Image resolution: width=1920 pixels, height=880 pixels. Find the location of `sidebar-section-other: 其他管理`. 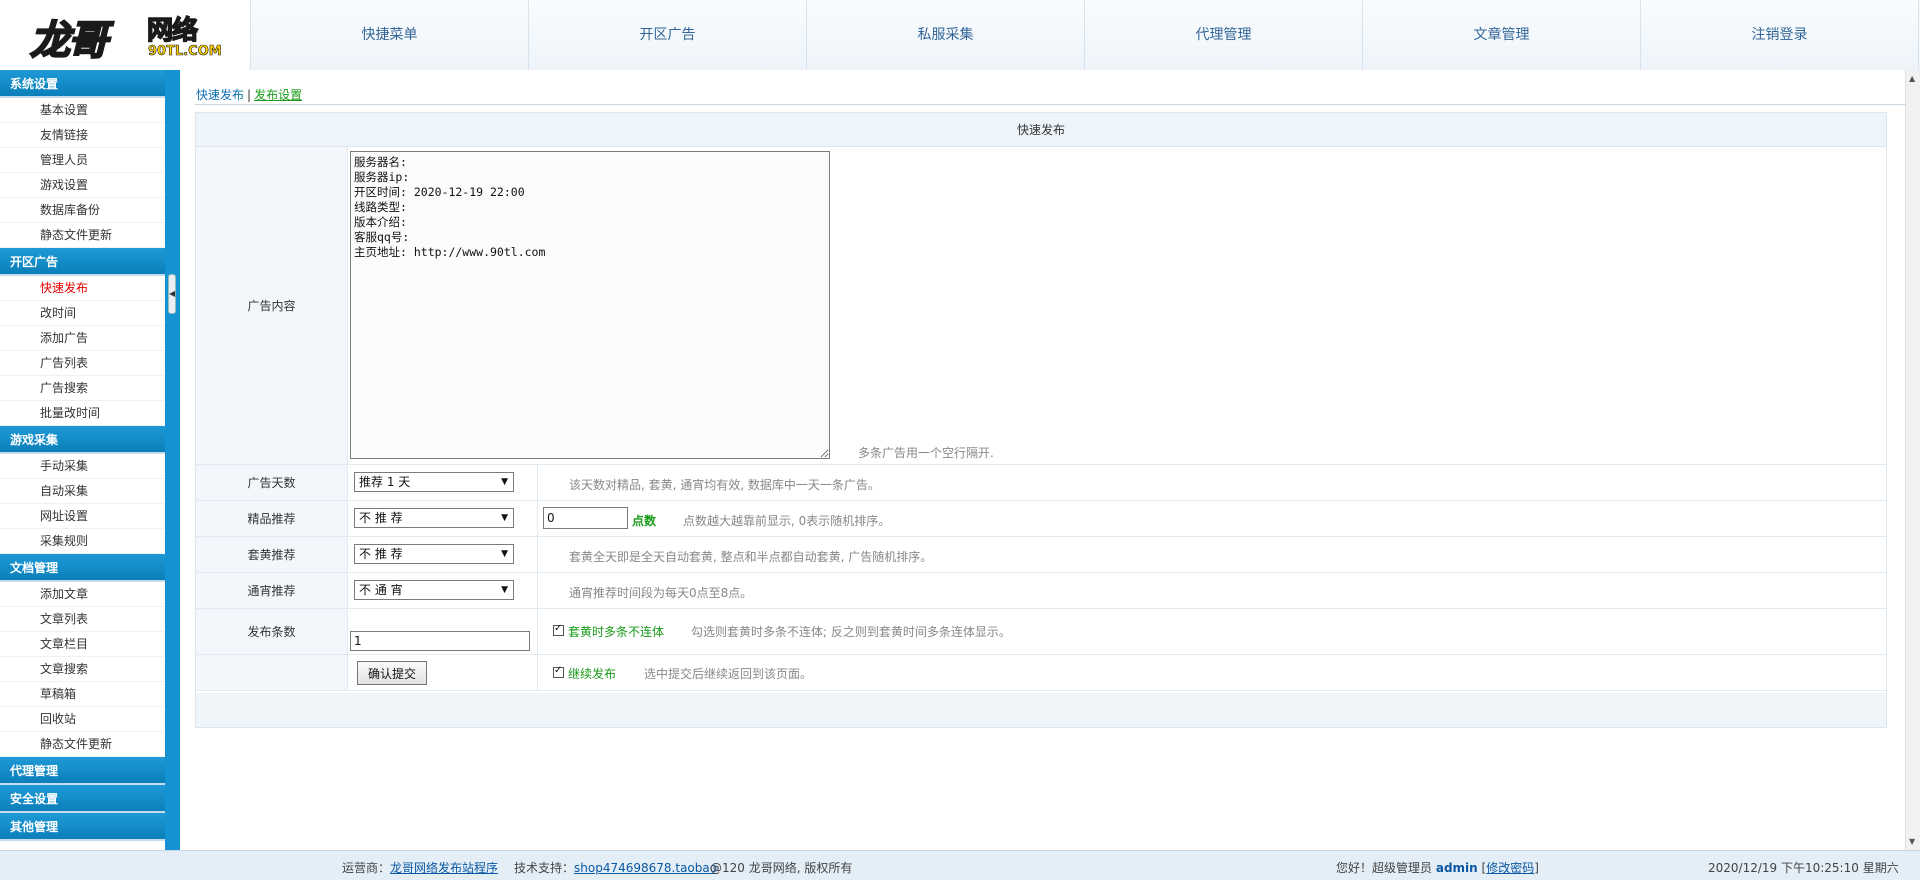

sidebar-section-other: 其他管理 is located at coordinates (82, 827).